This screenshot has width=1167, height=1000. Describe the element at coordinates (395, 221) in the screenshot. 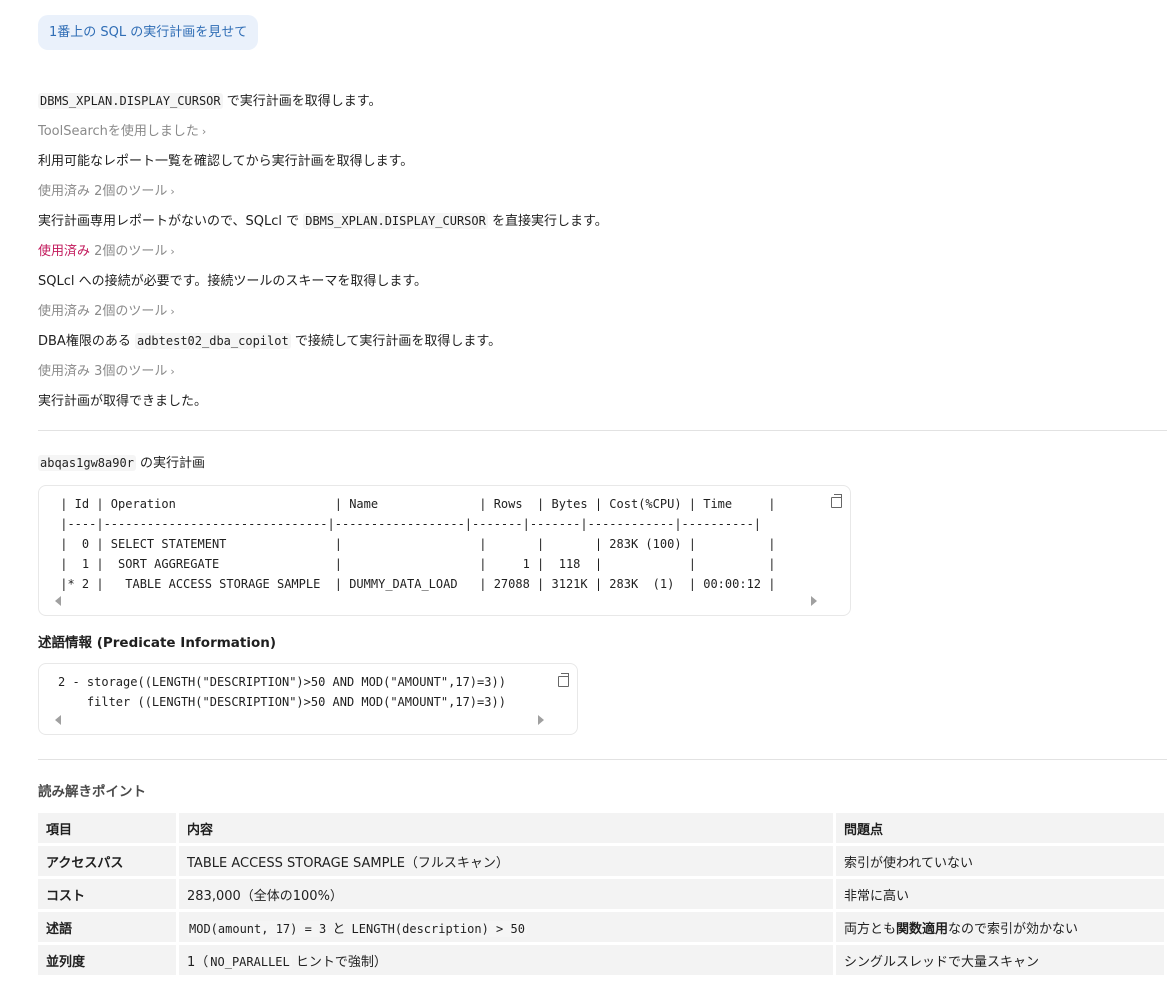

I see `inline-code-display-cursor-2: DBMS_XPLAN.DISPLAY_CURSOR` at that location.